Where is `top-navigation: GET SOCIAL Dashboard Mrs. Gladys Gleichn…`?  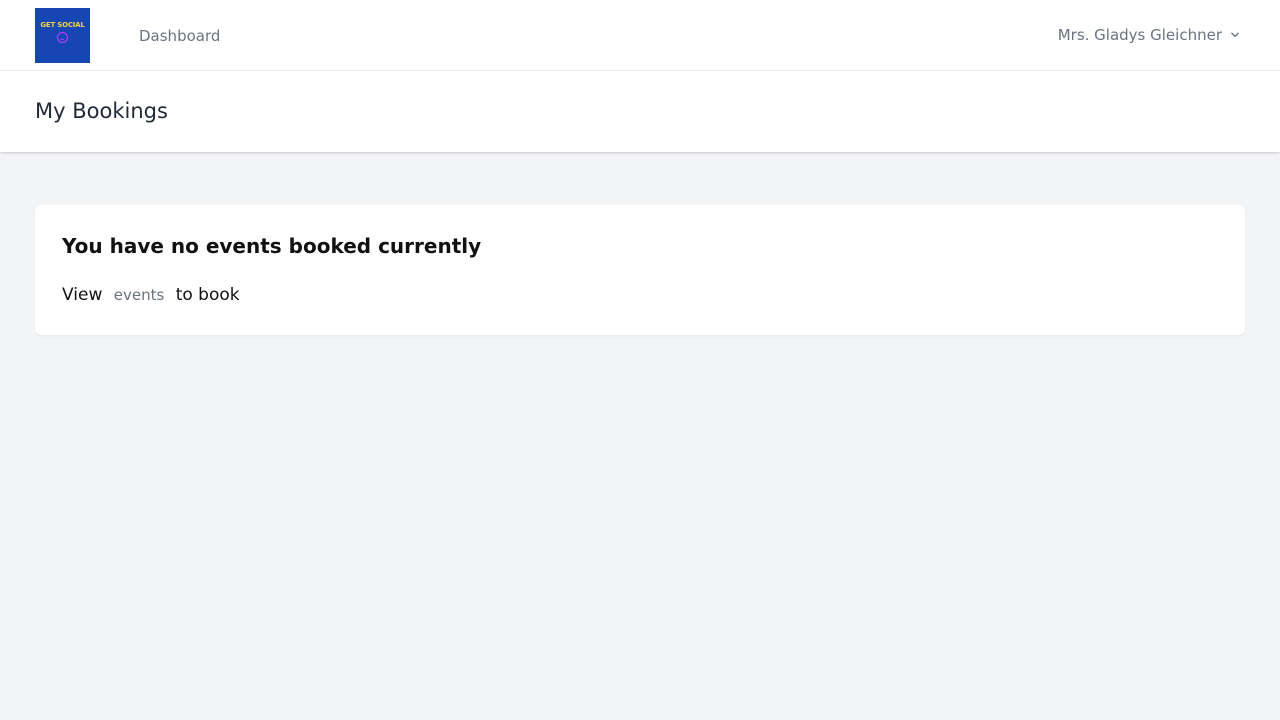
top-navigation: GET SOCIAL Dashboard Mrs. Gladys Gleichn… is located at coordinates (640, 35).